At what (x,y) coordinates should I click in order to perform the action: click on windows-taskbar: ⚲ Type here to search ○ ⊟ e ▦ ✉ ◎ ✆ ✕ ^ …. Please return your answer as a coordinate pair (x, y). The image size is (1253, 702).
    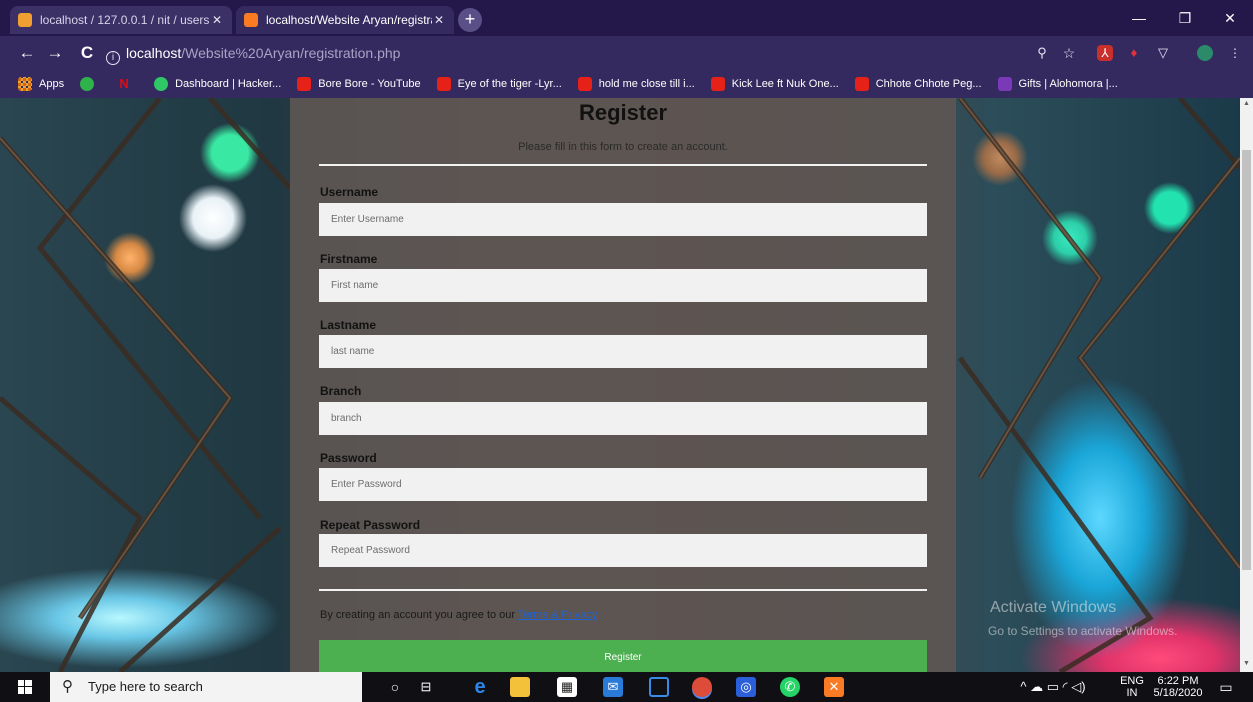
    Looking at the image, I should click on (626, 687).